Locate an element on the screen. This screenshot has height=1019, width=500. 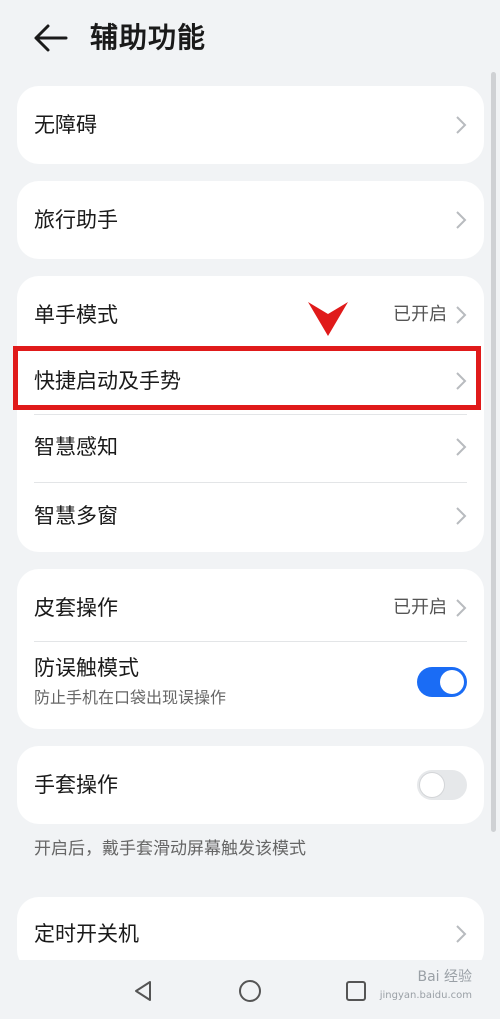
header: 辅助功能 is located at coordinates (250, 38).